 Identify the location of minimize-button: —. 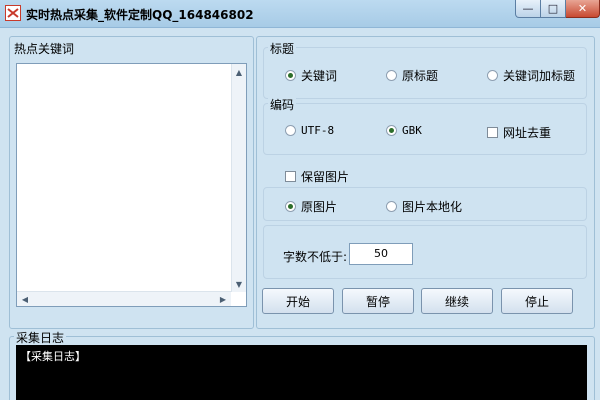
(528, 9).